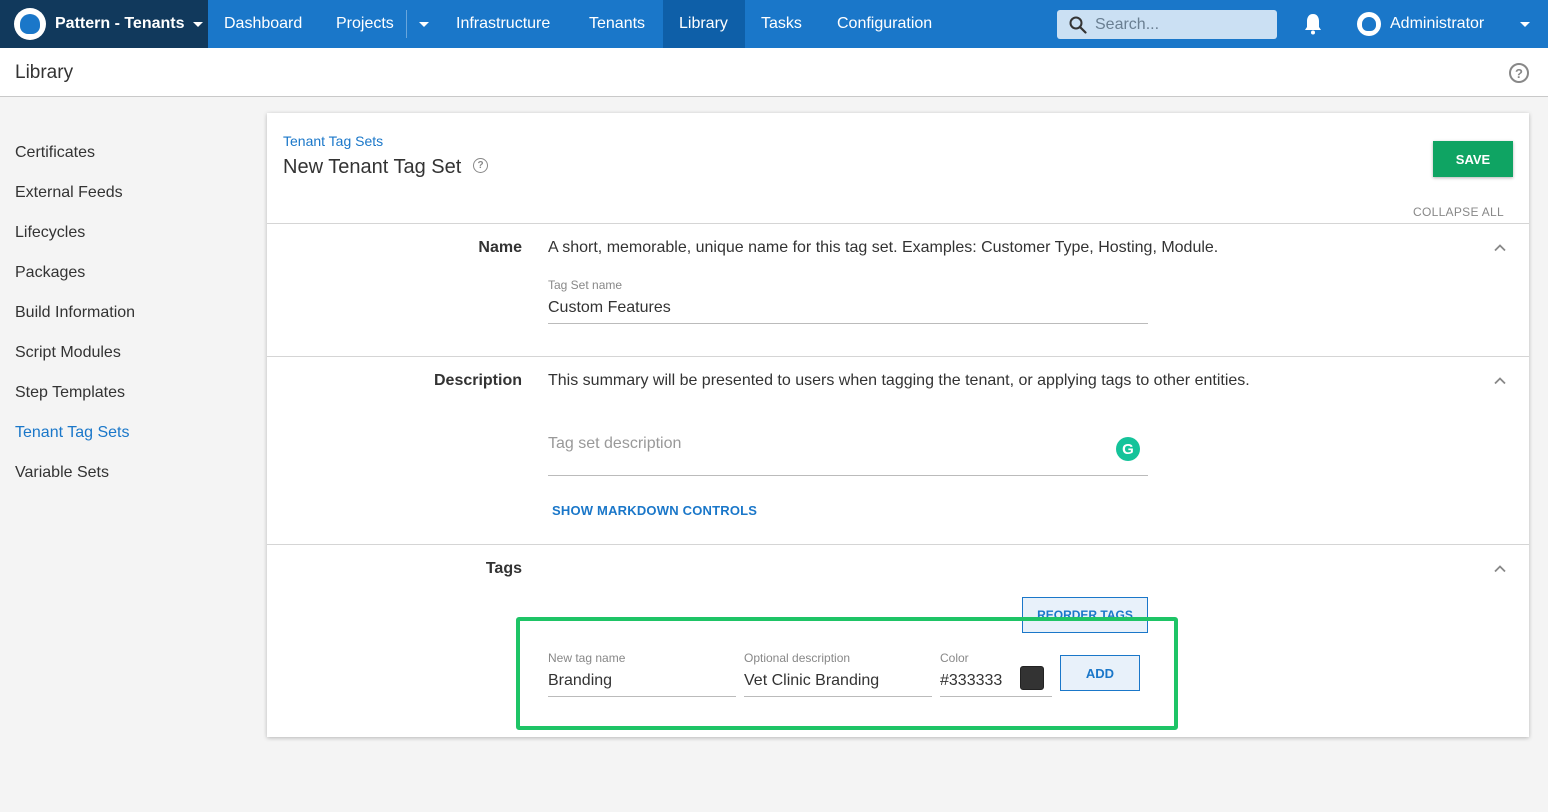 This screenshot has height=812, width=1548. Describe the element at coordinates (406, 24) in the screenshot. I see `nav-divider` at that location.